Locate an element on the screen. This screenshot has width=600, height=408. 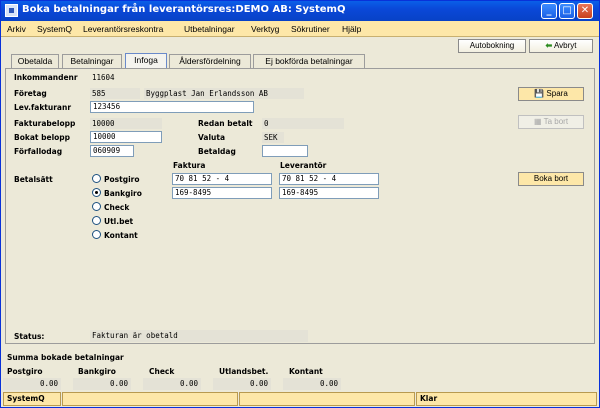
statusbar-app: SystemQ is located at coordinates (32, 399).